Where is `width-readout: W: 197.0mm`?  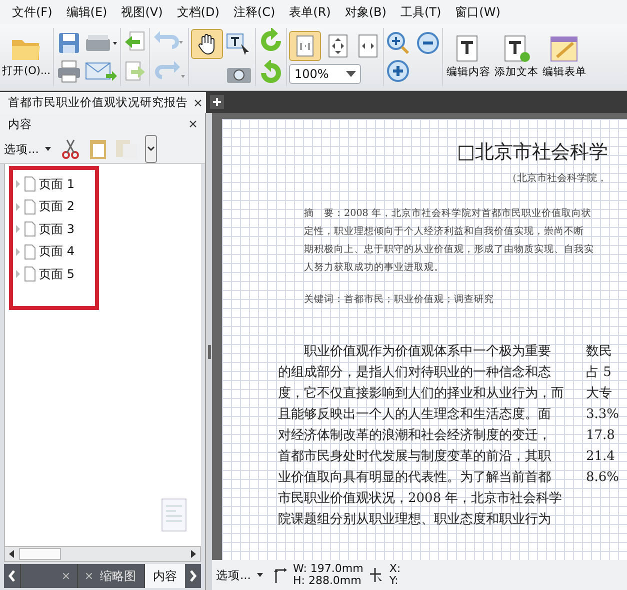
width-readout: W: 197.0mm is located at coordinates (328, 569).